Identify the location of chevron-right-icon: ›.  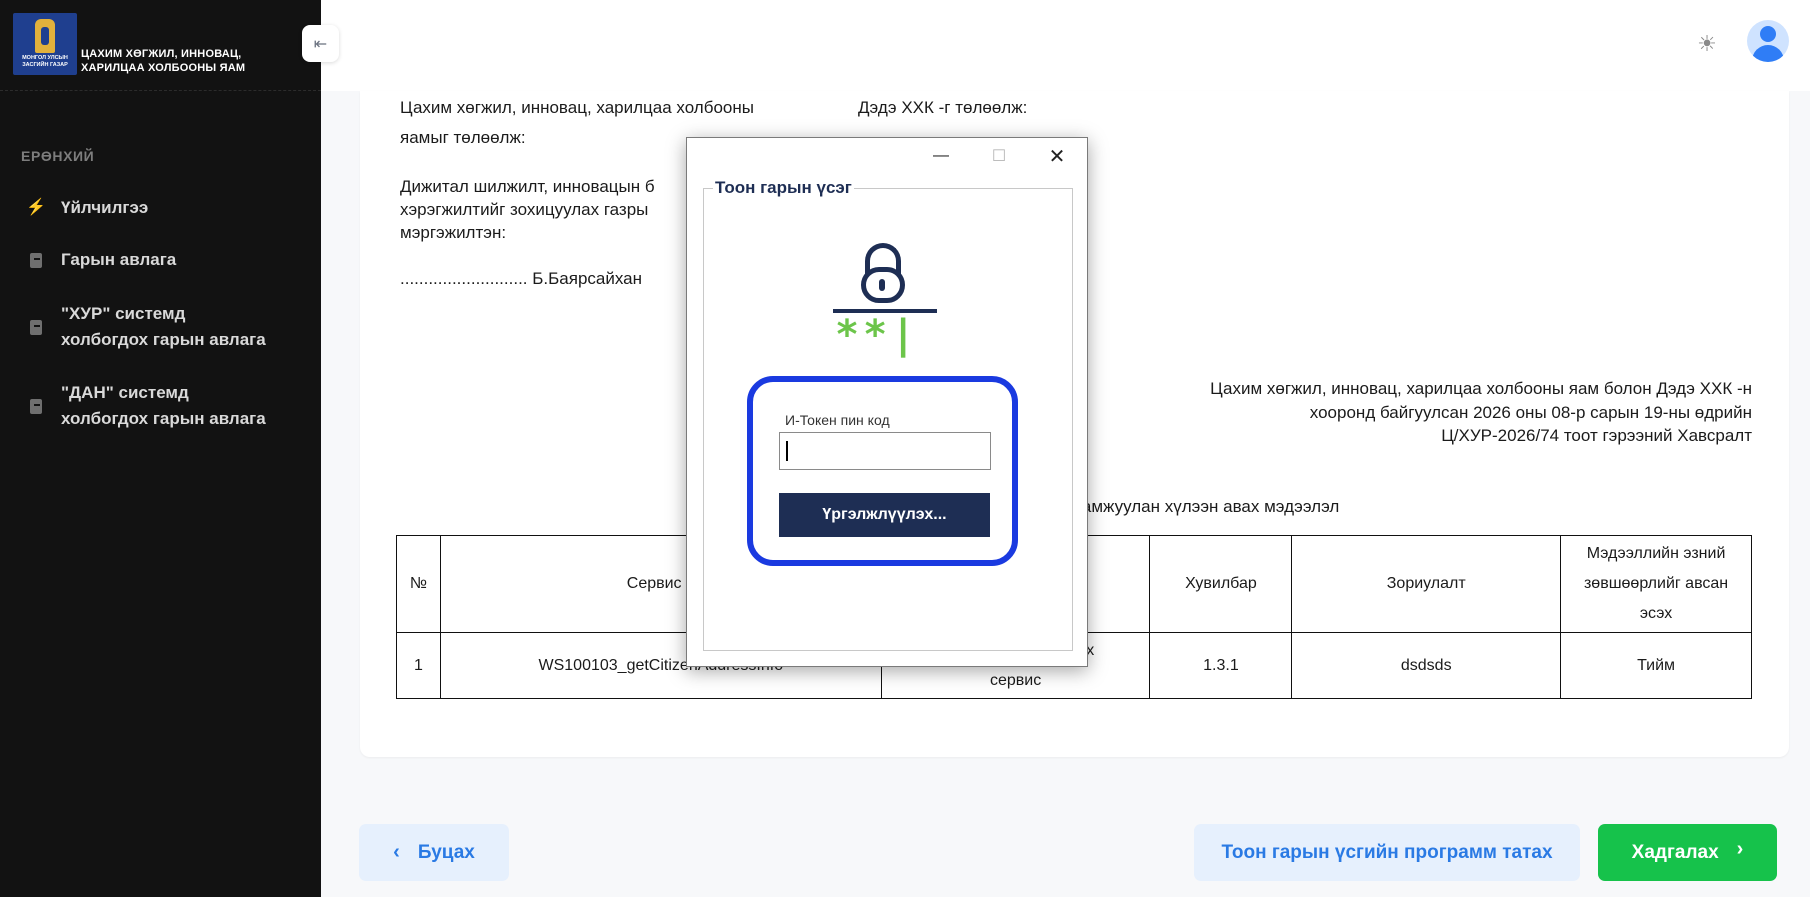
(1740, 849).